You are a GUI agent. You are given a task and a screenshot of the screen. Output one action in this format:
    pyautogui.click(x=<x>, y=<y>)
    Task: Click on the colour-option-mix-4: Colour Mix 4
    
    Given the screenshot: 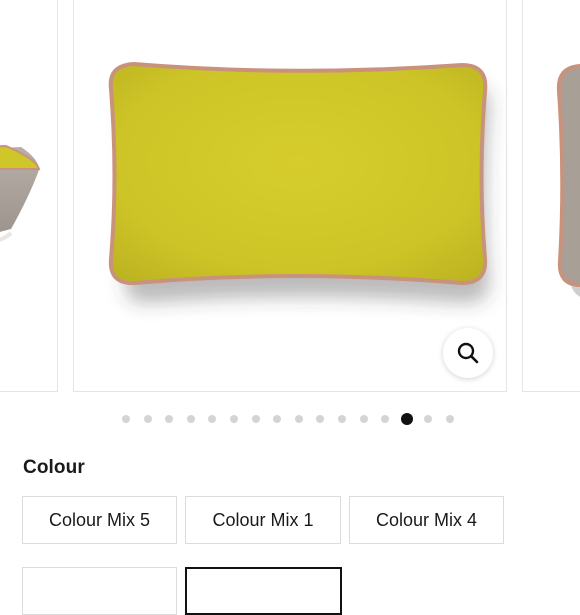 What is the action you would take?
    pyautogui.click(x=426, y=520)
    